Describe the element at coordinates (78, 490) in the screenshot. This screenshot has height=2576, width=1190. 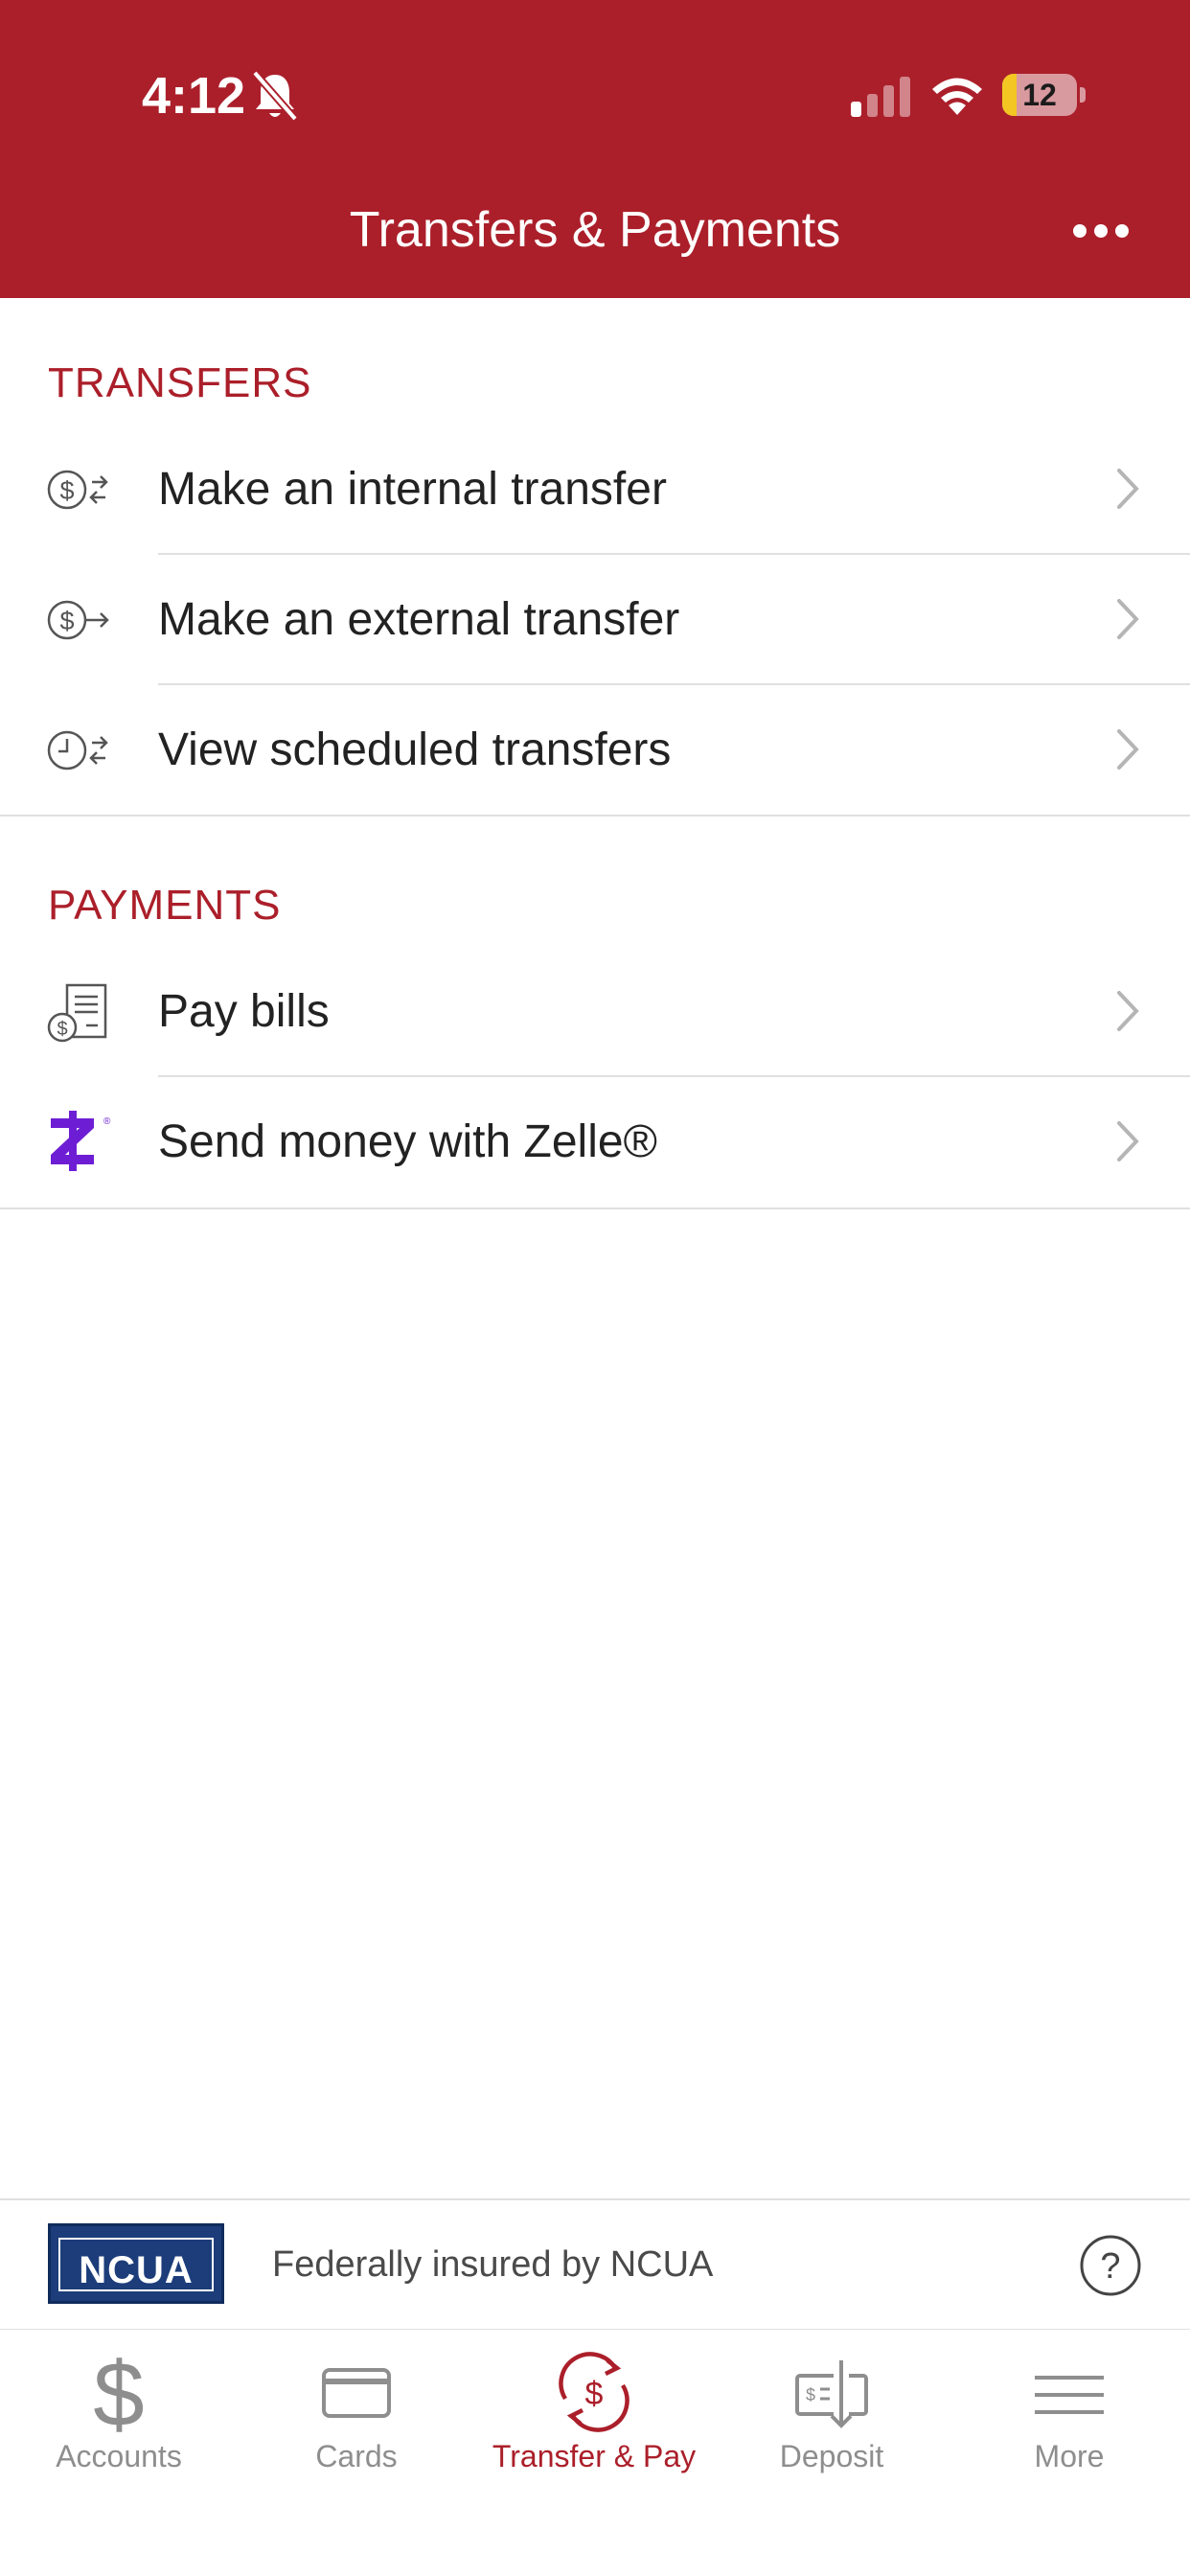
I see `internal-transfer-icon: $` at that location.